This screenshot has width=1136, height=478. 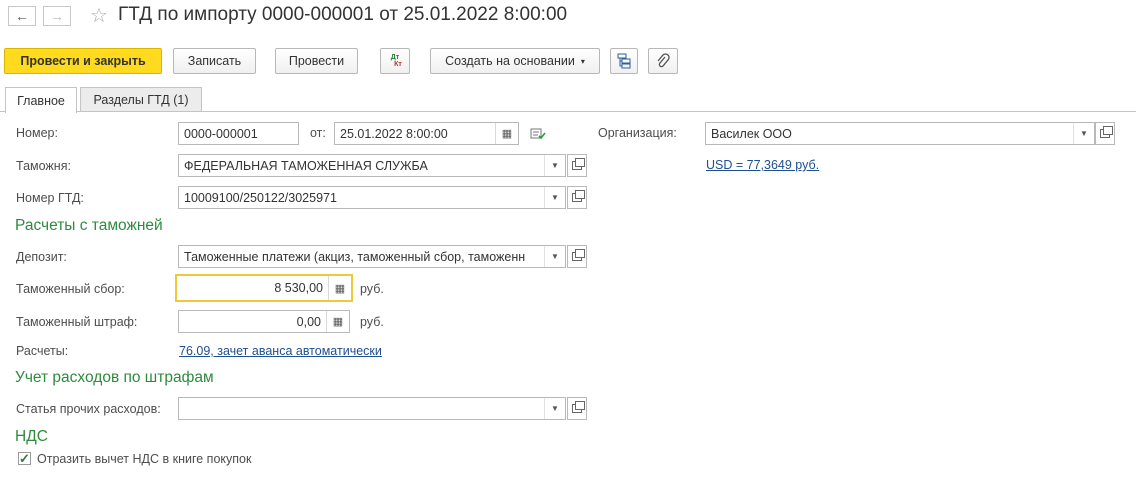 I want to click on customs-fee-field: 8 530,00 ▦, so click(x=264, y=288).